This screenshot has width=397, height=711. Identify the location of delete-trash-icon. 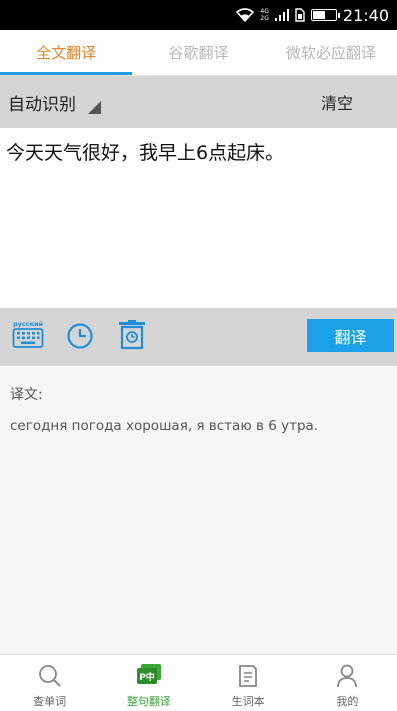
(132, 335).